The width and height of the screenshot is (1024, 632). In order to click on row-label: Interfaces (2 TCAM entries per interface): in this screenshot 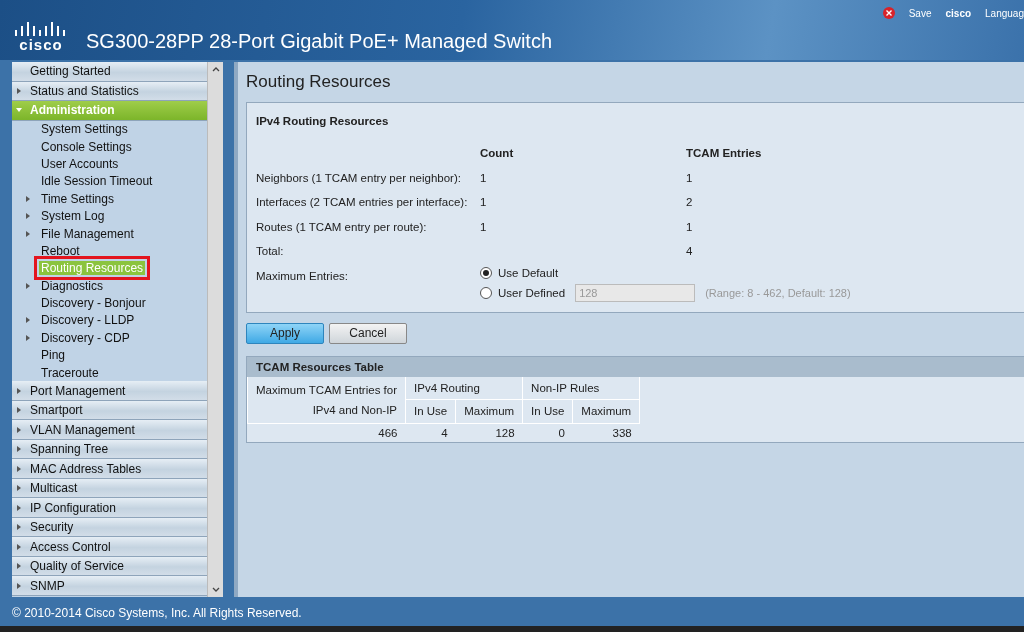, I will do `click(362, 203)`.